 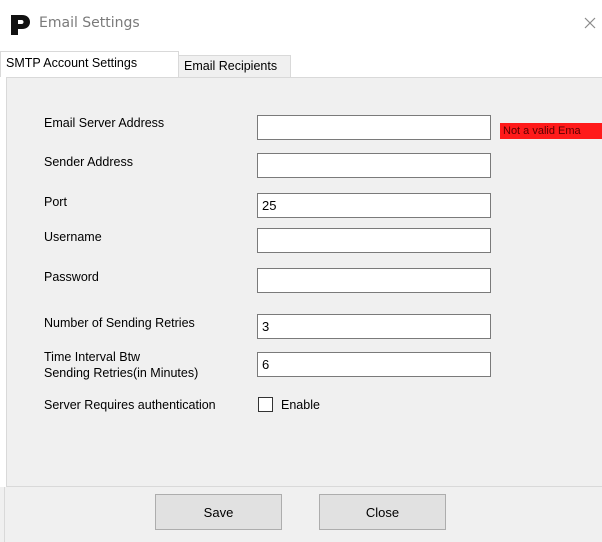 I want to click on email-server-address-field, so click(x=374, y=127).